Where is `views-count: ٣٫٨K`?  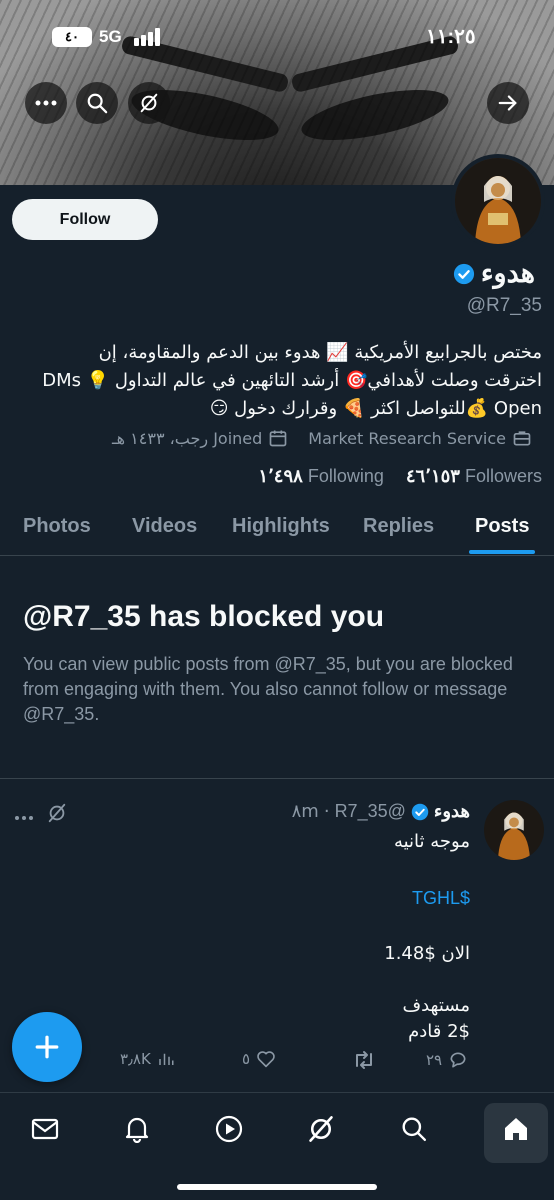 views-count: ٣٫٨K is located at coordinates (135, 1059).